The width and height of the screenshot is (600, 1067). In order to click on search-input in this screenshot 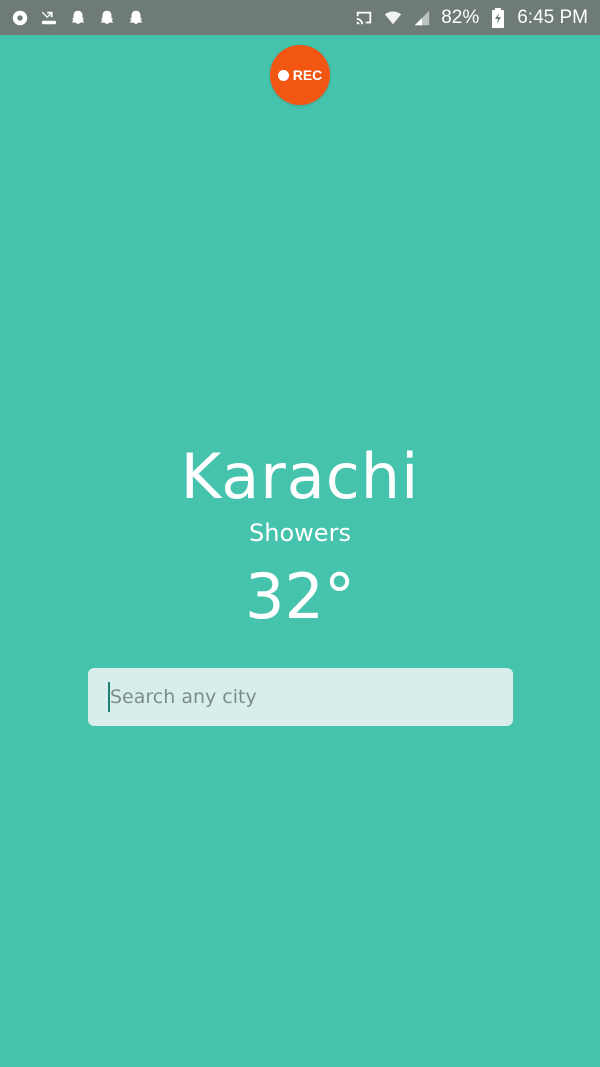, I will do `click(300, 697)`.